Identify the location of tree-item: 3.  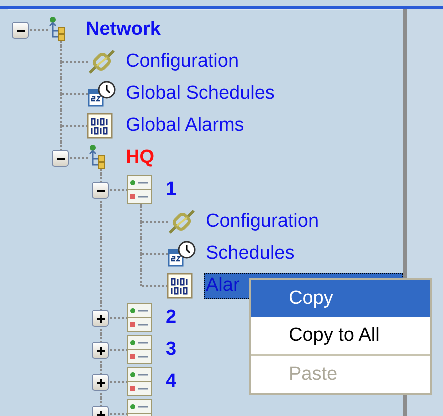
(171, 350).